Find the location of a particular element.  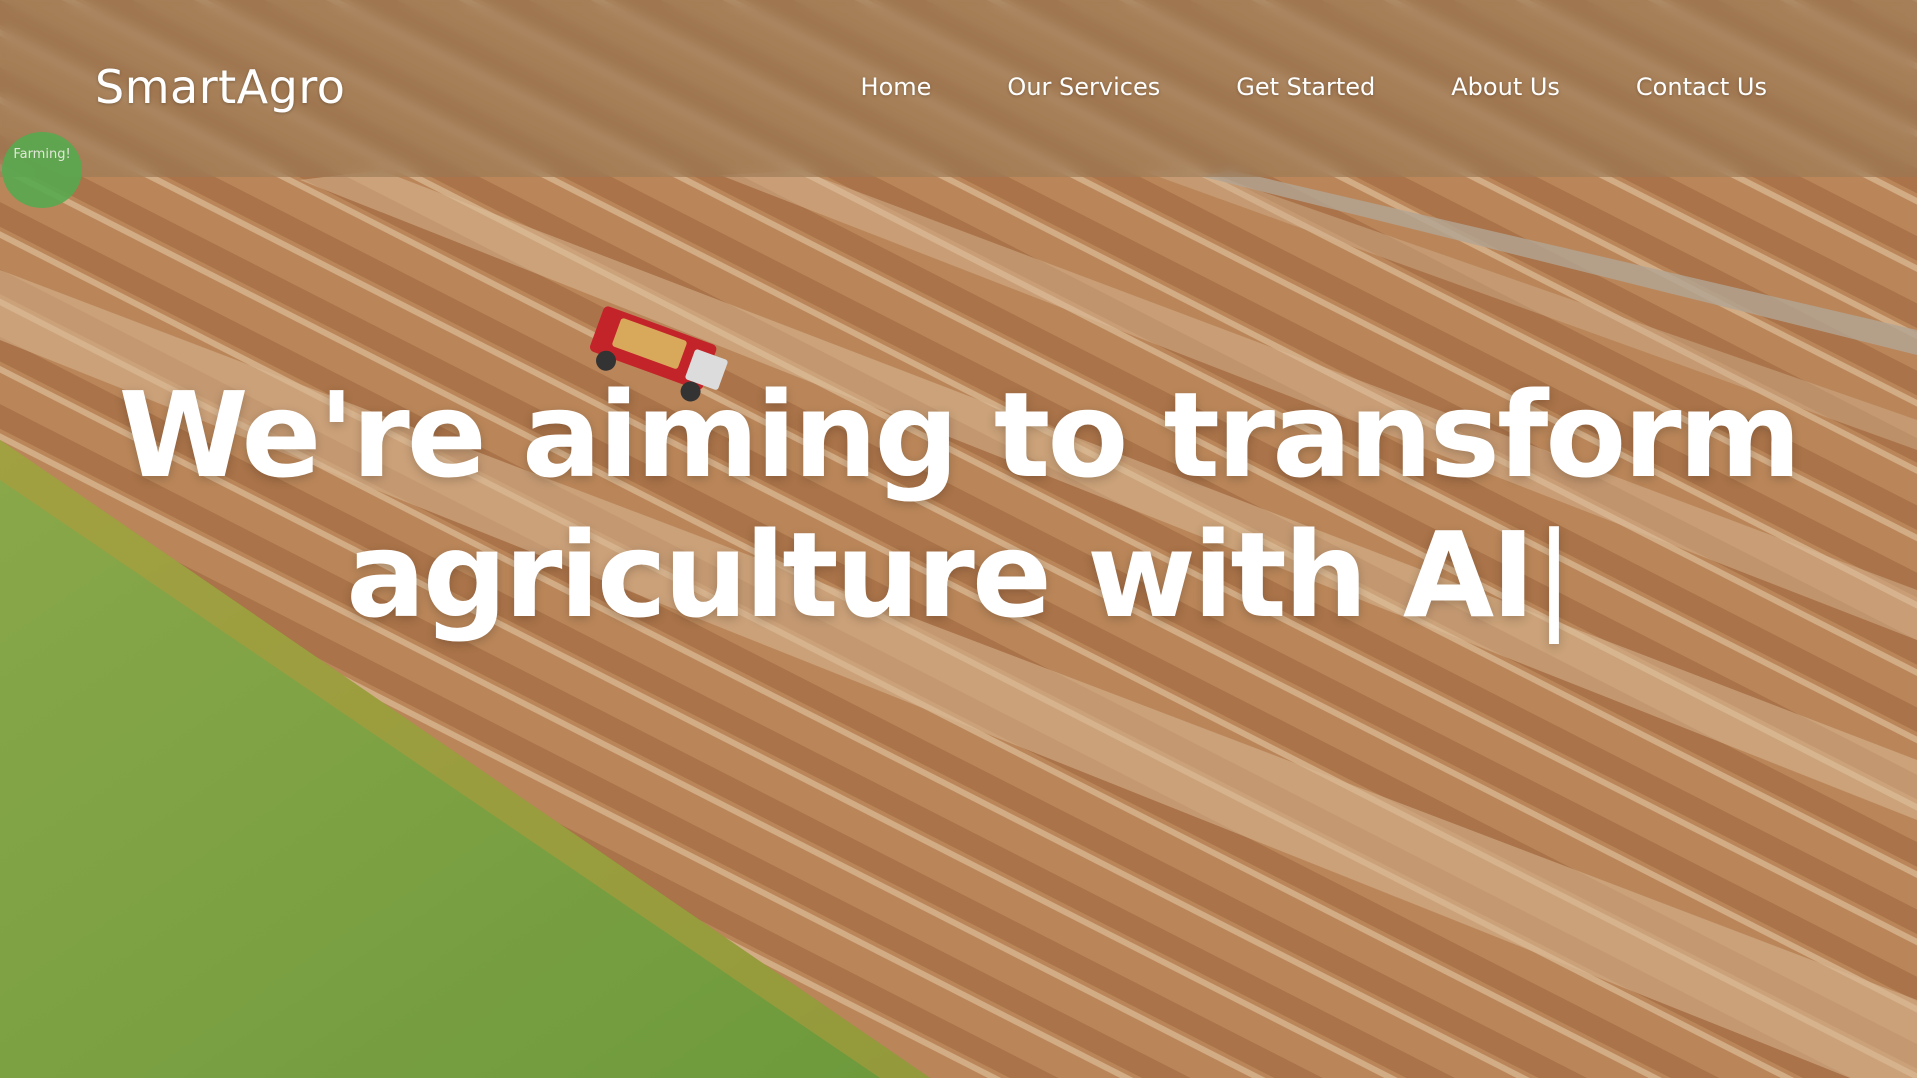

brand-logo: SmartAgro is located at coordinates (220, 87).